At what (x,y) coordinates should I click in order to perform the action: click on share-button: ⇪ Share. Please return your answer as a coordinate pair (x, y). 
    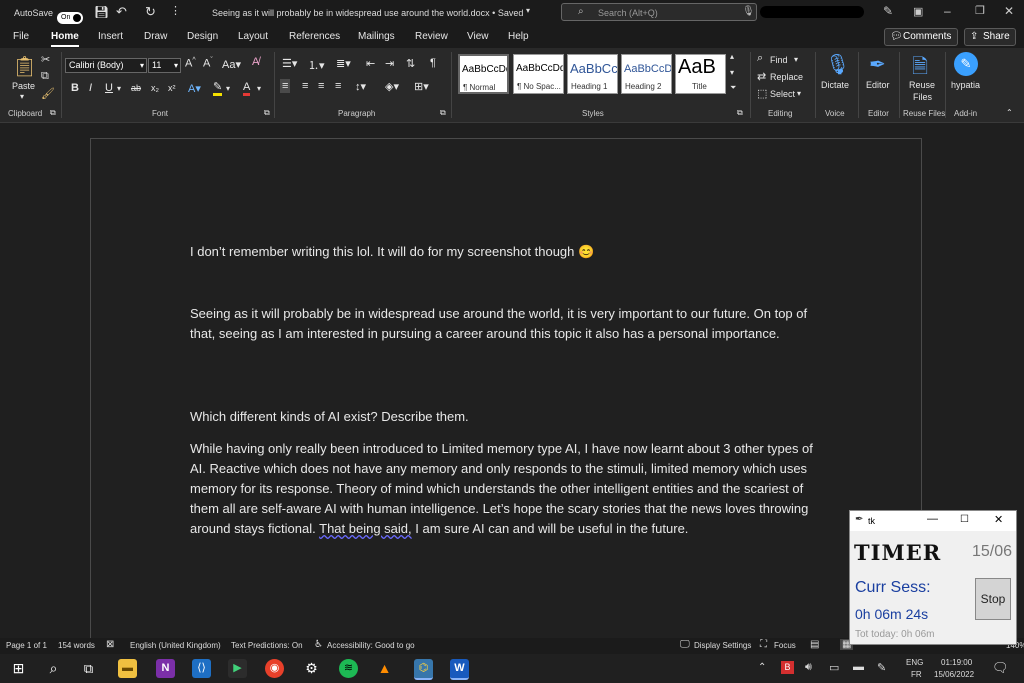
    Looking at the image, I should click on (990, 37).